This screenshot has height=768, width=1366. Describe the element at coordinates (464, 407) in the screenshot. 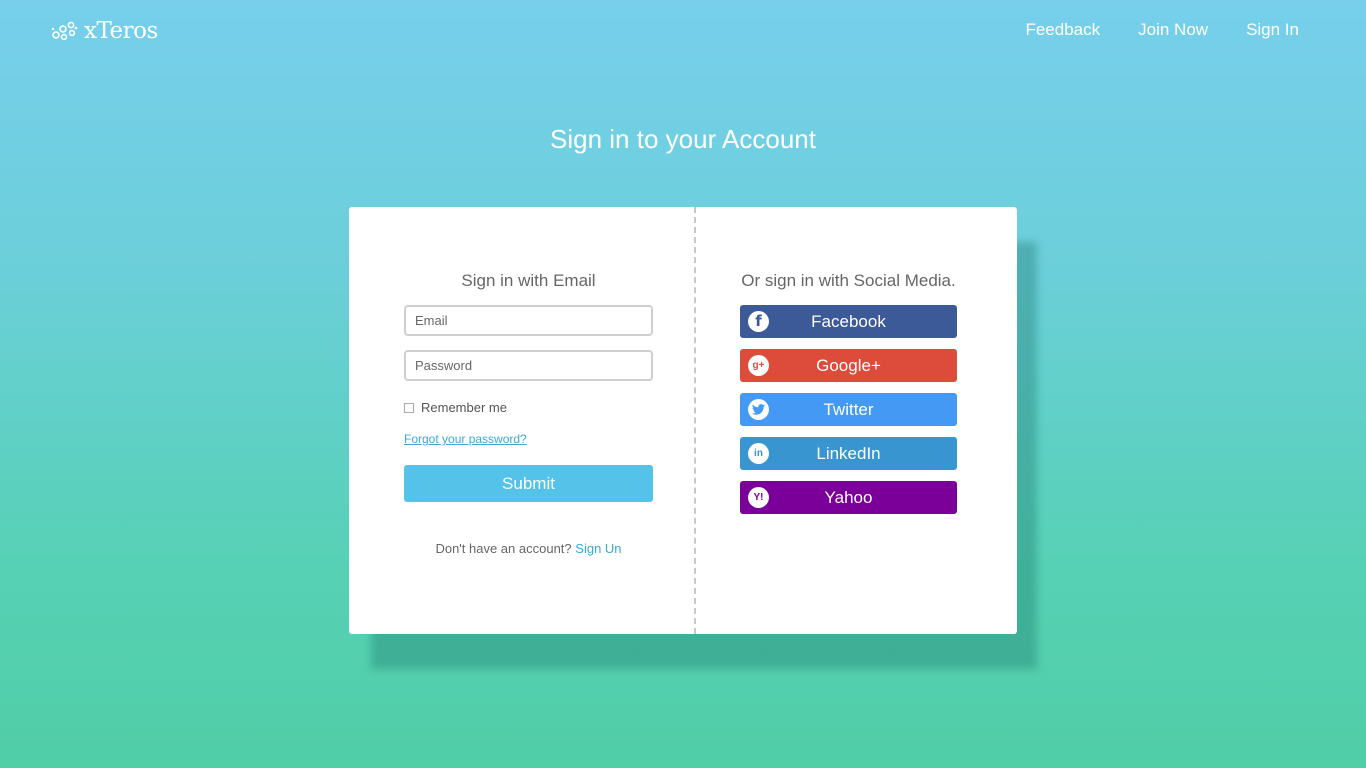

I see `remember-me-label: Remember me` at that location.